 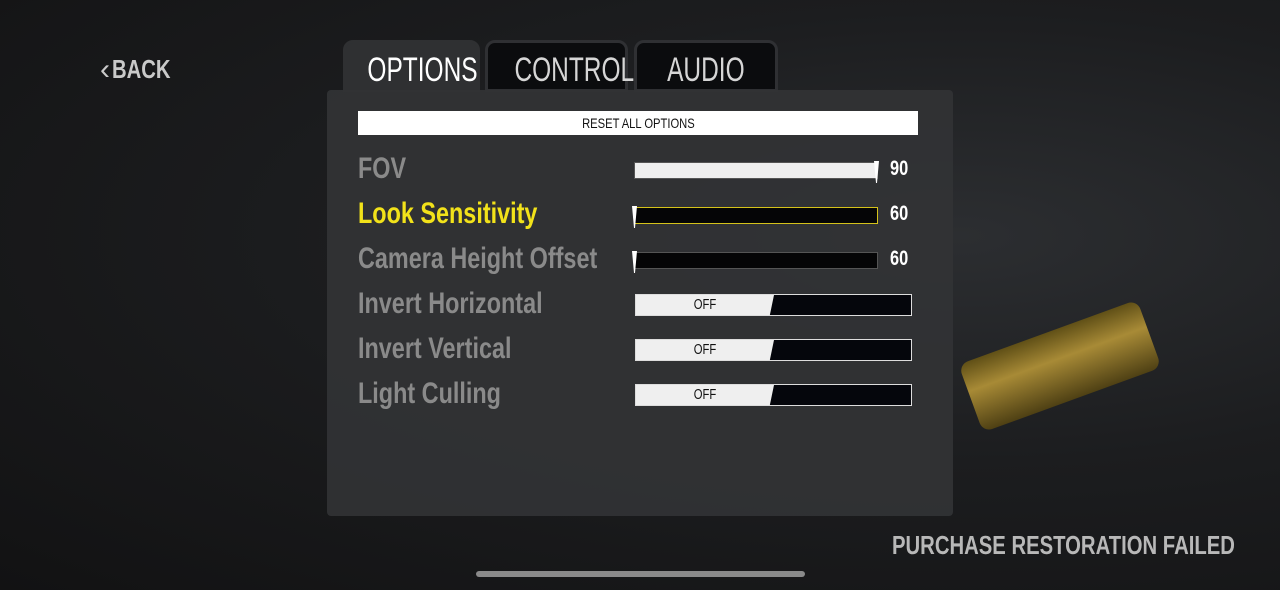 What do you see at coordinates (773, 350) in the screenshot?
I see `invert-vertical-toggle: OFF` at bounding box center [773, 350].